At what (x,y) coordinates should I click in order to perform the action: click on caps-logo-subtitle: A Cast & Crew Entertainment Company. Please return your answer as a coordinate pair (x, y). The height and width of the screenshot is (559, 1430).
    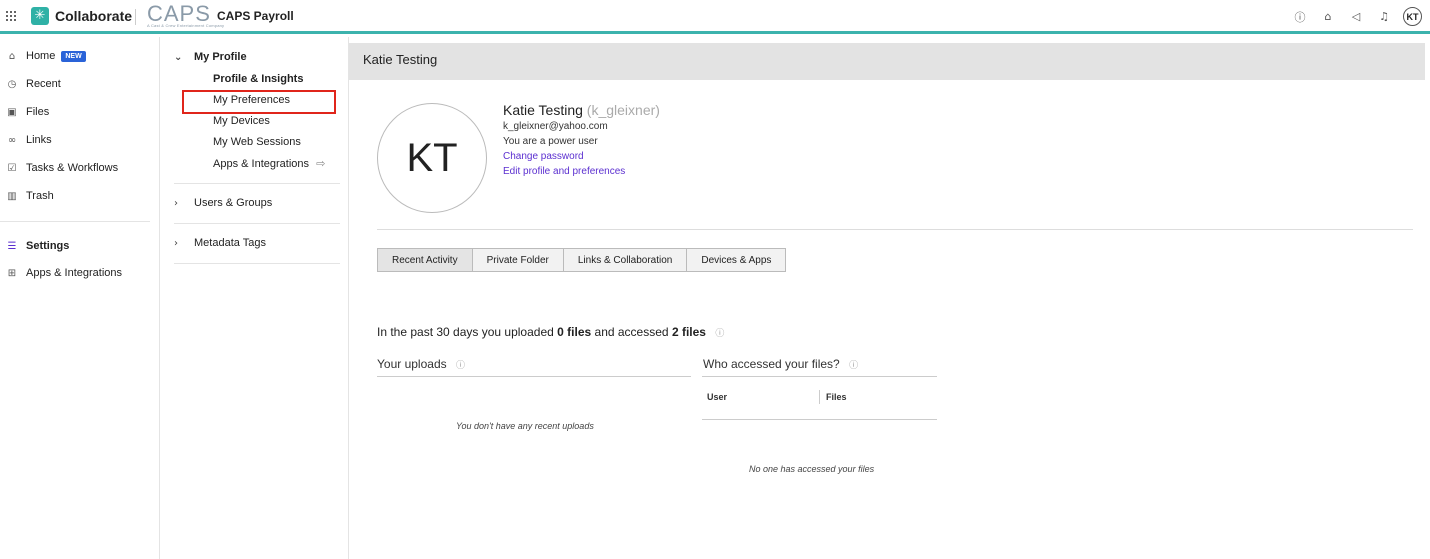
    Looking at the image, I should click on (186, 25).